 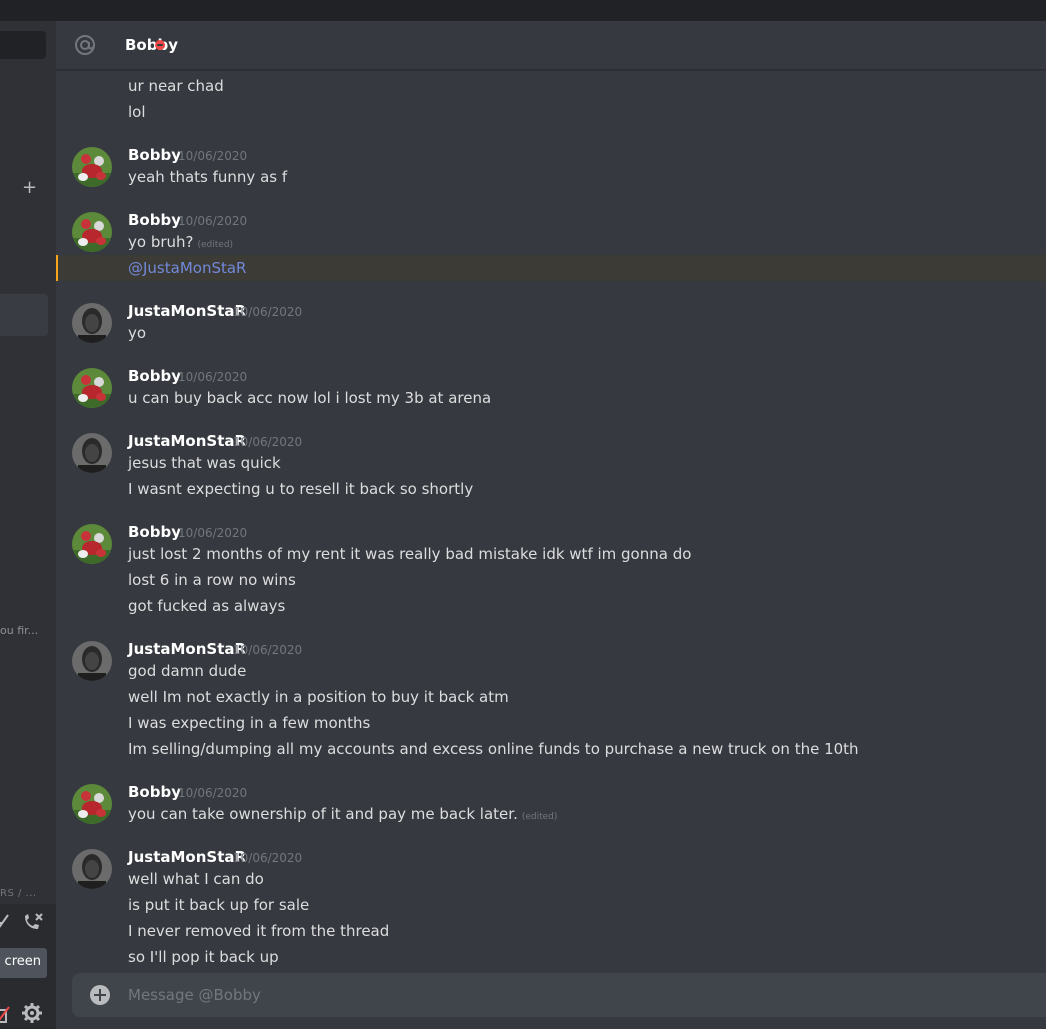 I want to click on message-composer, so click(x=559, y=995).